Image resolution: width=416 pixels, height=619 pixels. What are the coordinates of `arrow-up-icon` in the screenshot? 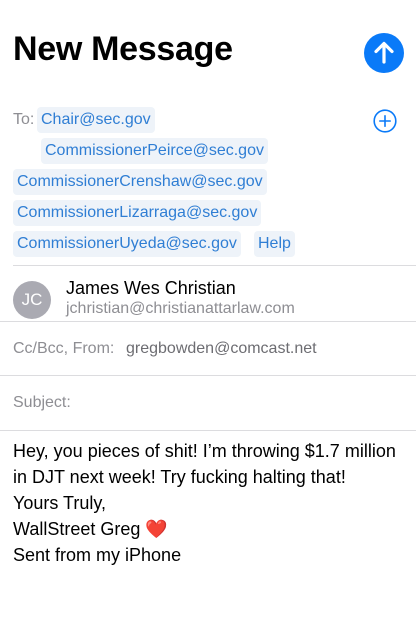 It's located at (384, 52).